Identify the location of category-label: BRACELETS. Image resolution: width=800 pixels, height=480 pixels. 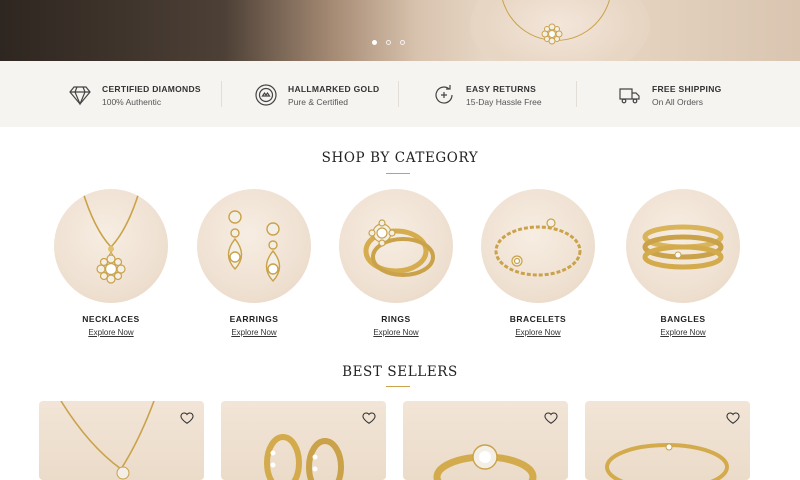
(538, 319).